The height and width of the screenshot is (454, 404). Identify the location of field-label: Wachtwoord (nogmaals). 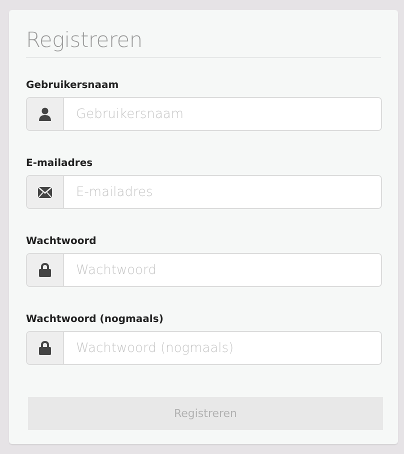
(95, 319).